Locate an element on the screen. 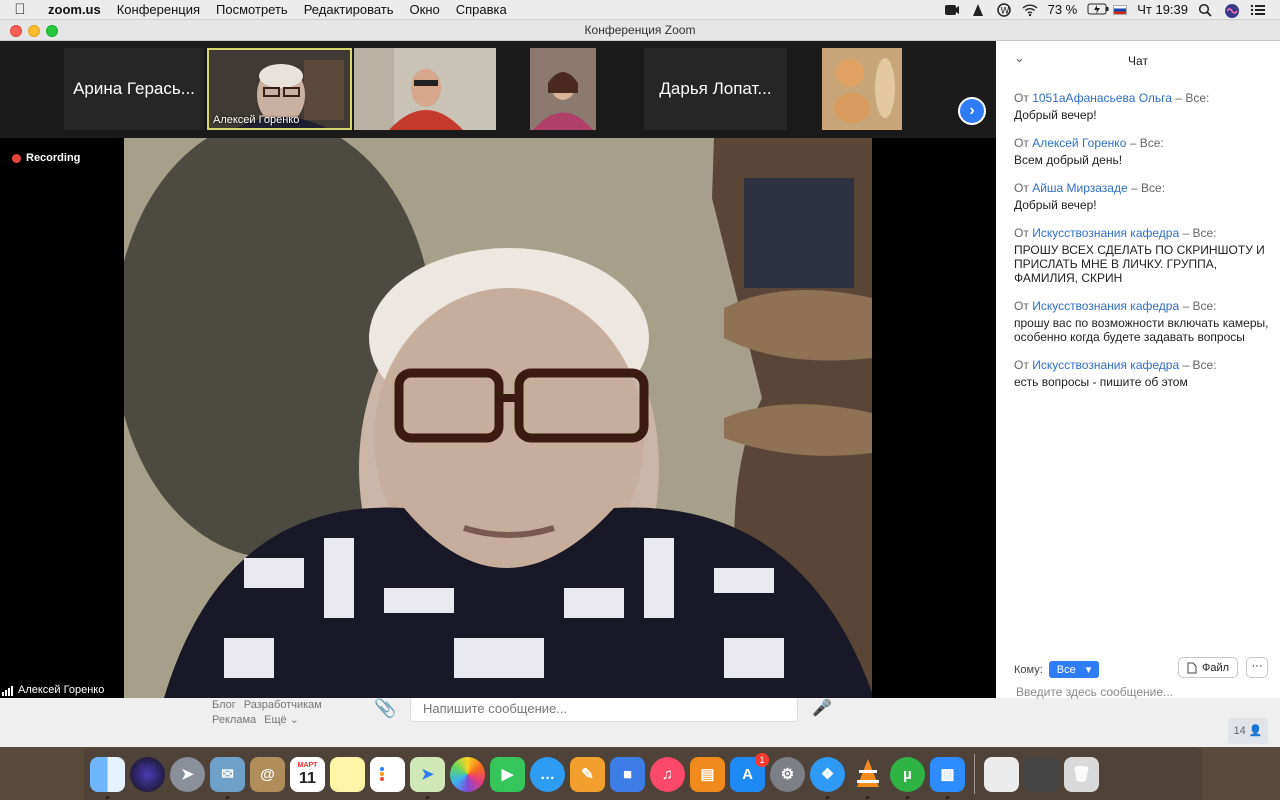 This screenshot has width=1280, height=800. participant-tile-active-speaker: Алексей Горенко is located at coordinates (279, 89).